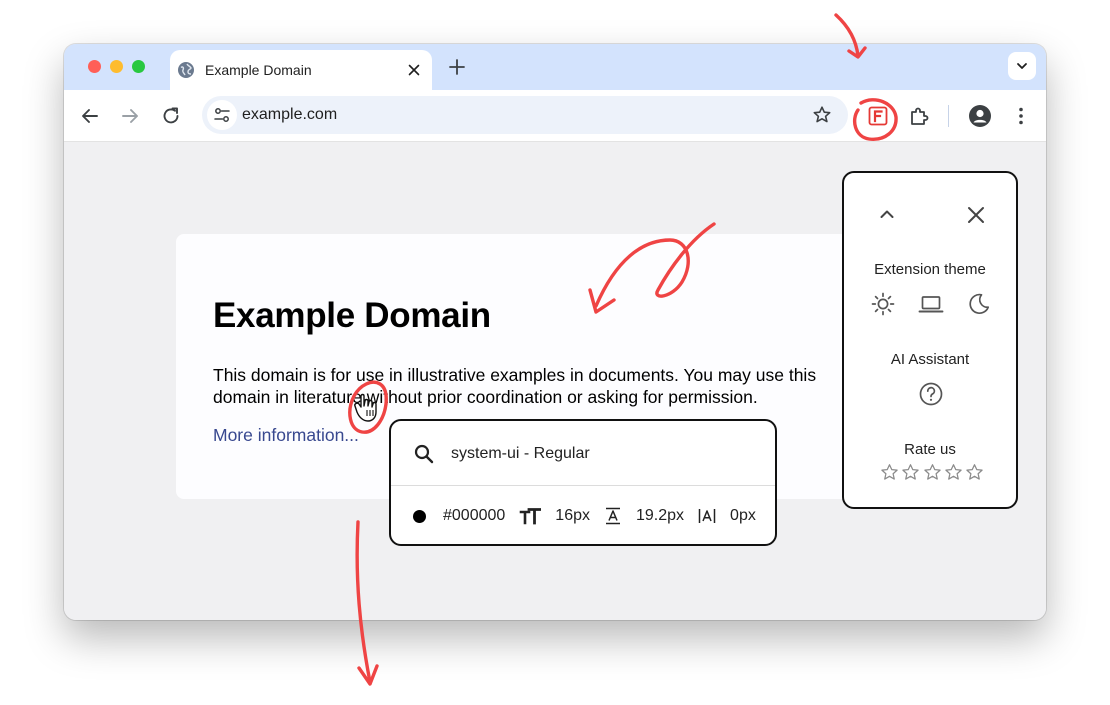 The height and width of the screenshot is (705, 1110). I want to click on reload-icon, so click(171, 116).